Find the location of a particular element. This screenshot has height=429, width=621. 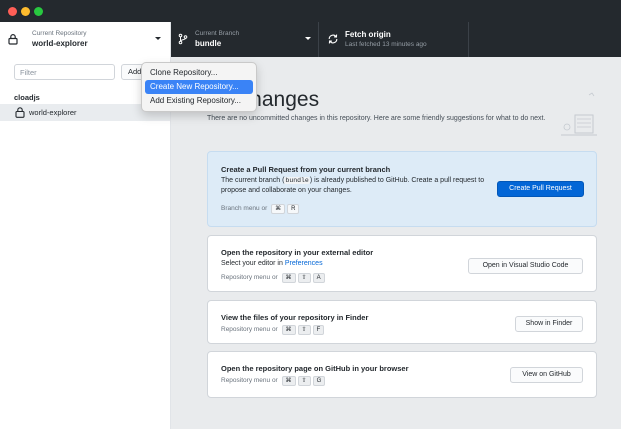

current-branch-value: bundle is located at coordinates (208, 43).